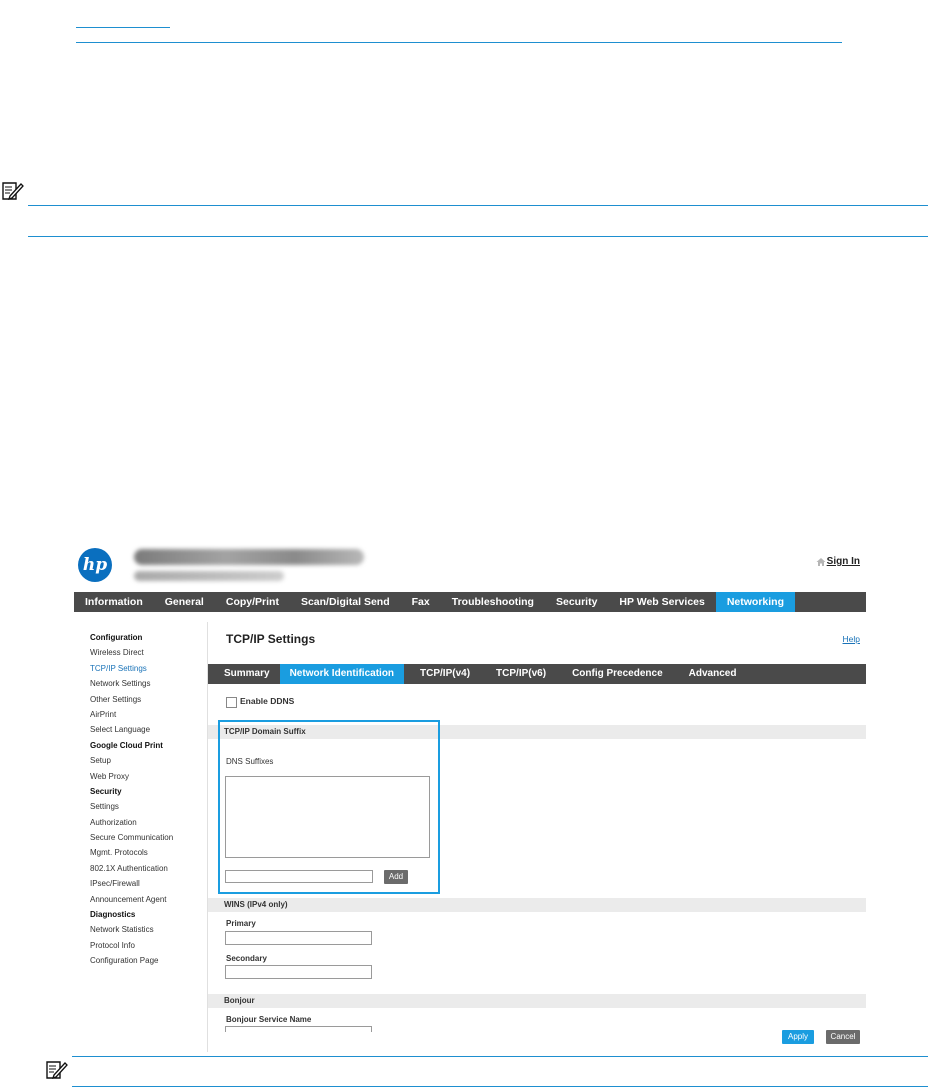 The width and height of the screenshot is (930, 1088). I want to click on sidebar-heading-security: Security, so click(106, 791).